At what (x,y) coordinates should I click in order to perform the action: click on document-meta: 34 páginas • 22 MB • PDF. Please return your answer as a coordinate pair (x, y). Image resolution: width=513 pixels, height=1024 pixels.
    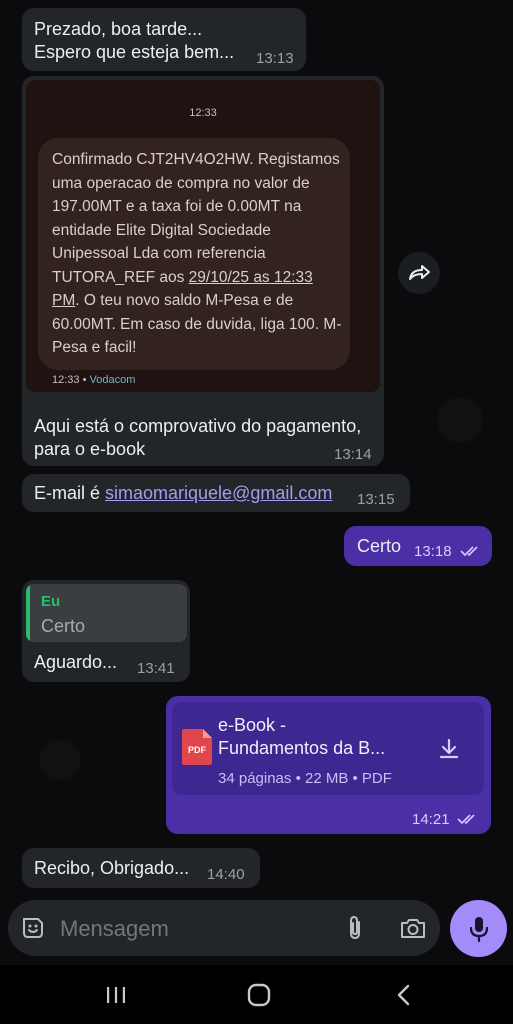
    Looking at the image, I should click on (305, 778).